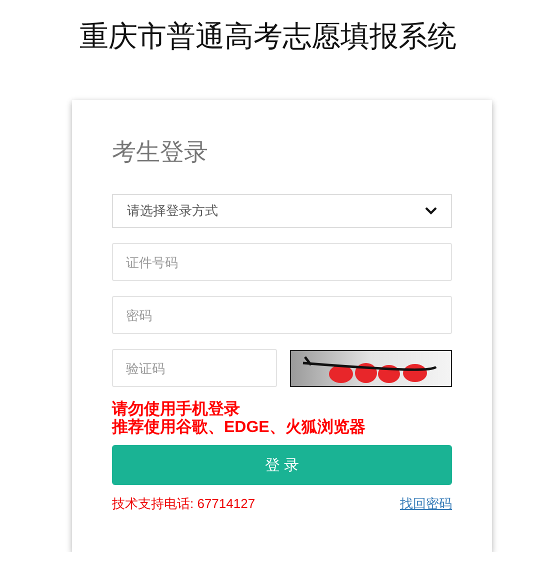 The height and width of the screenshot is (576, 536). What do you see at coordinates (184, 504) in the screenshot?
I see `support-phone-text: 技术支持电话: 67714127` at bounding box center [184, 504].